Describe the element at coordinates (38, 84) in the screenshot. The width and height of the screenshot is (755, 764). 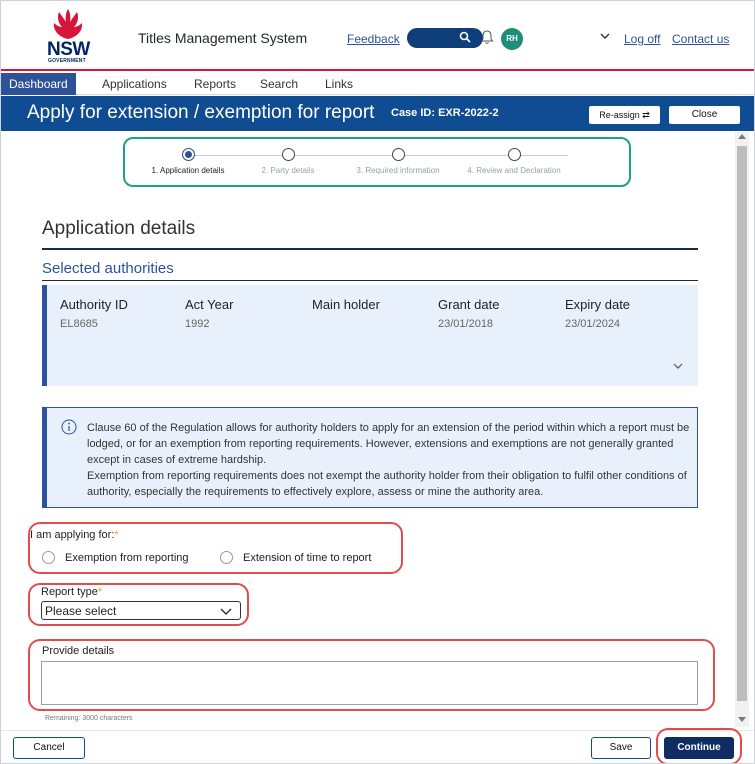
I see `nav-item-dashboard: Dashboard` at that location.